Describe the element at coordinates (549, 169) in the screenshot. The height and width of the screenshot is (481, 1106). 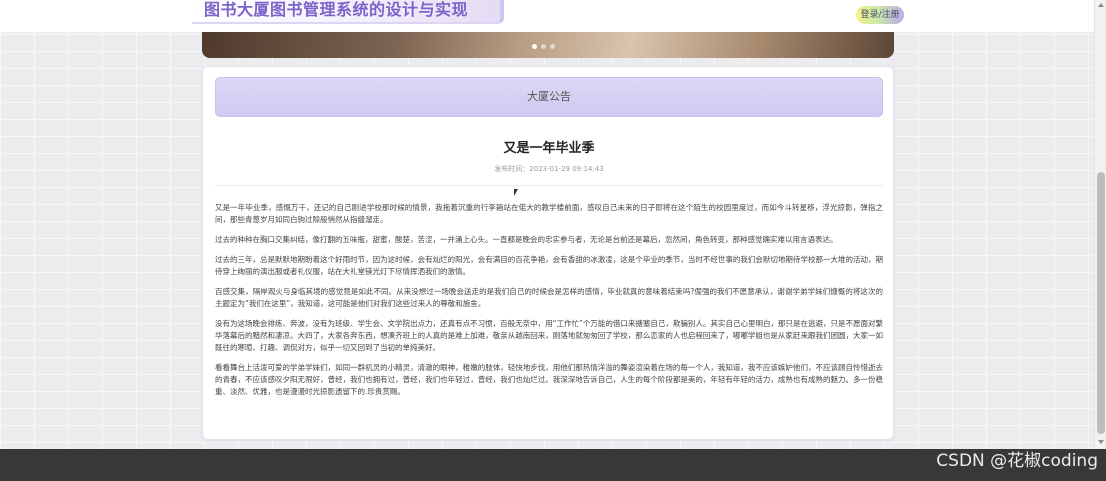
I see `article-publish-time: 发布时间：2023-01-29 09:14:43` at that location.